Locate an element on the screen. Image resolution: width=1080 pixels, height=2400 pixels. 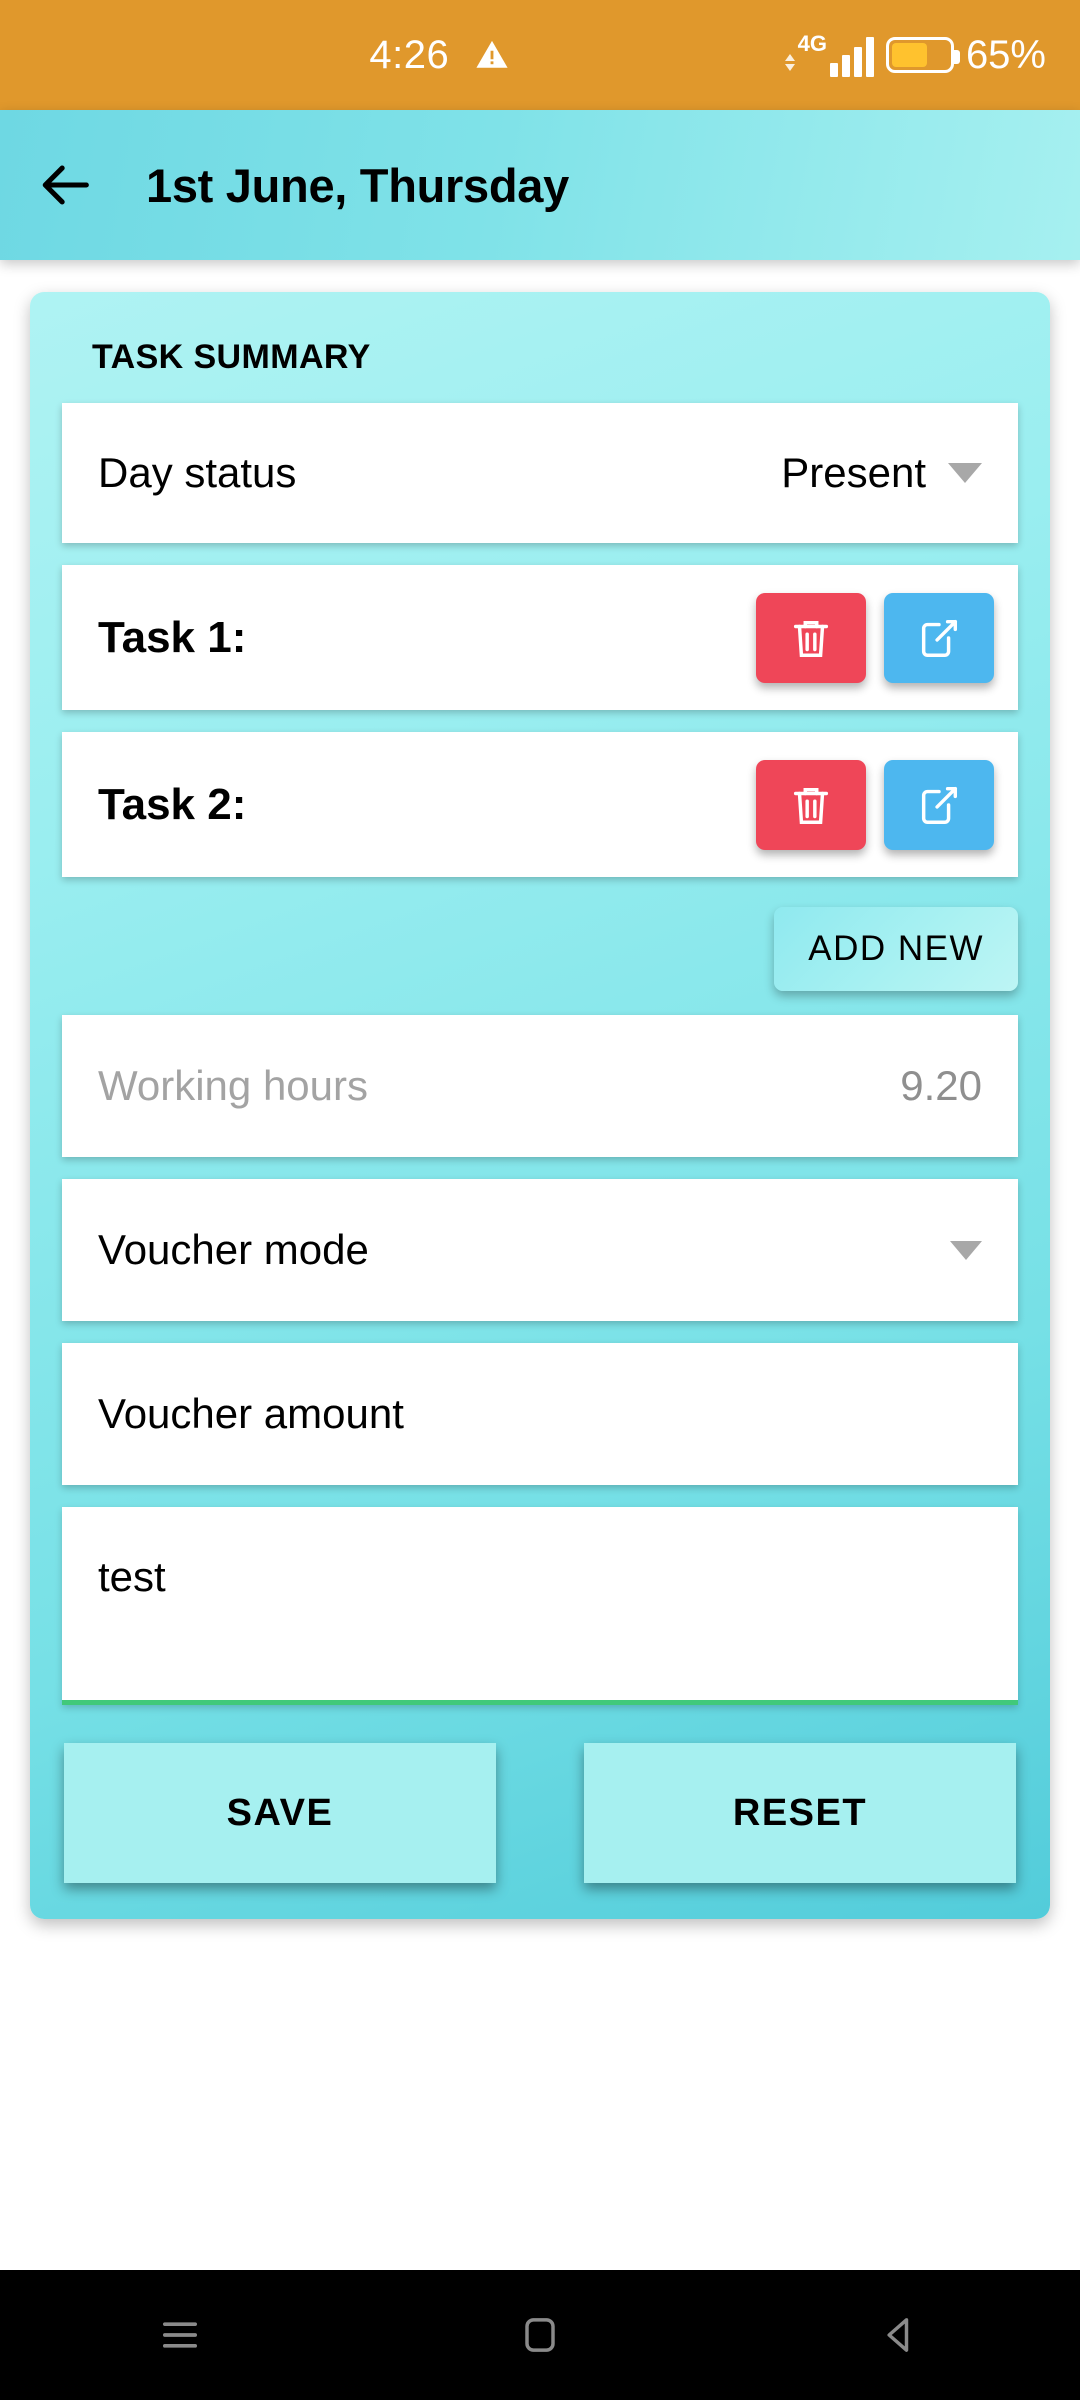
day-status-select: Present is located at coordinates (881, 473).